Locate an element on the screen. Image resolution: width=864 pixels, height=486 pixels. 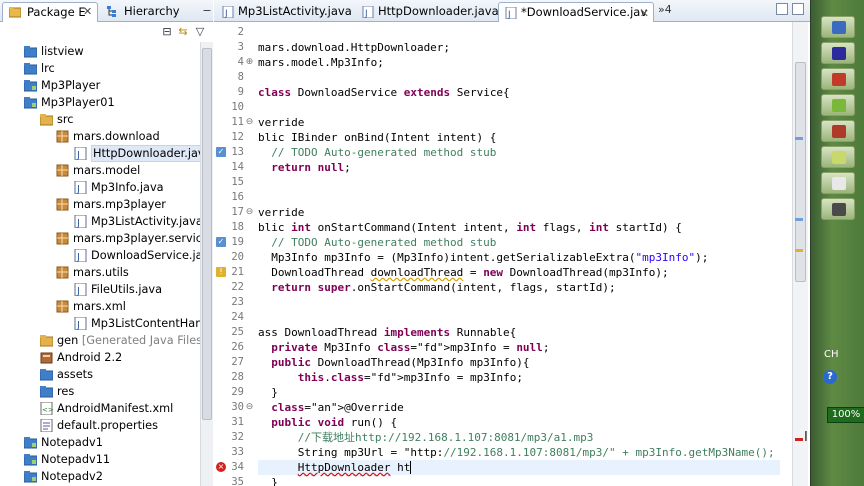
tab-downloadservice: J *DownloadService.jav ✕ is located at coordinates (576, 12).